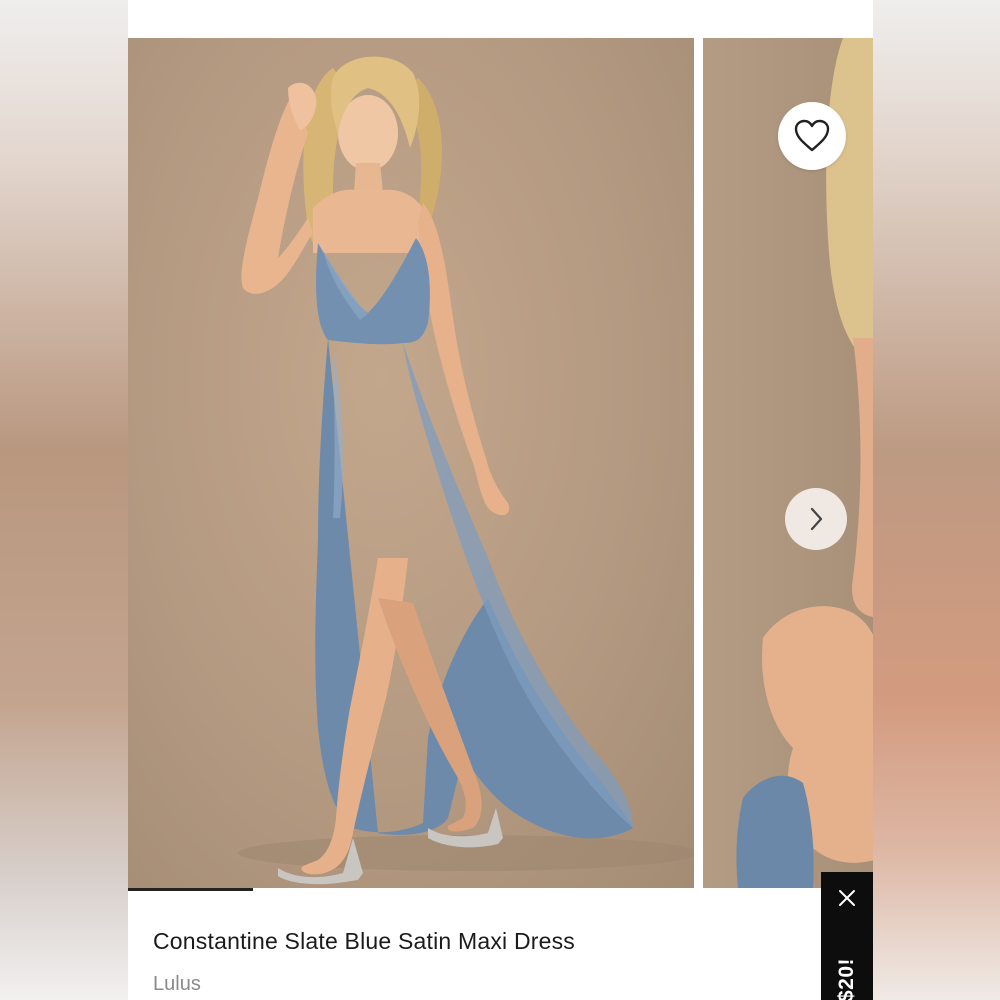 This screenshot has height=1000, width=1000. Describe the element at coordinates (847, 979) in the screenshot. I see `promo-text: et $20!` at that location.